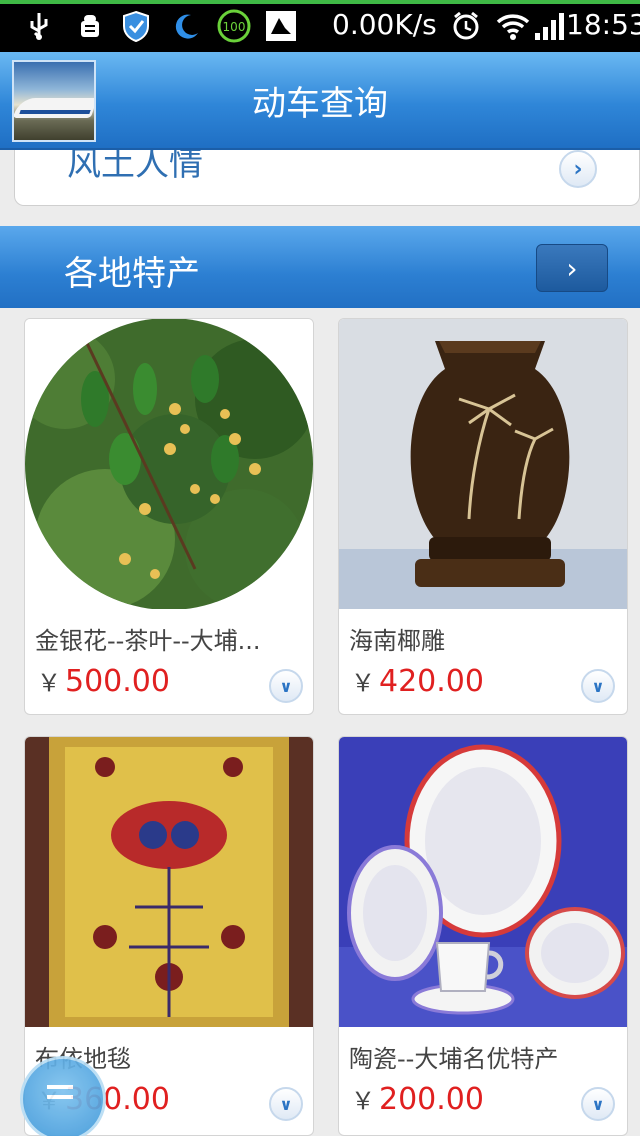 This screenshot has height=1136, width=640. I want to click on folk-customs-title: 风土人情, so click(135, 167).